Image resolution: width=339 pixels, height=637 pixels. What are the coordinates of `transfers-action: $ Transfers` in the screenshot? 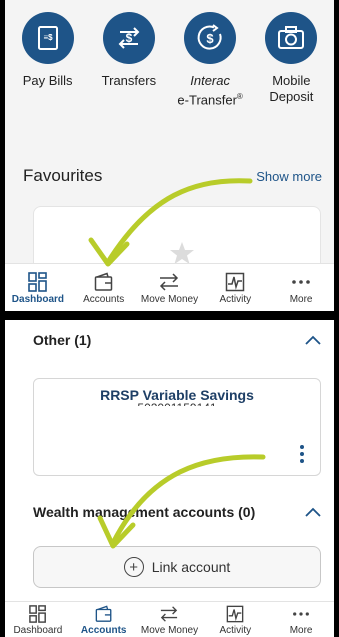 It's located at (129, 75).